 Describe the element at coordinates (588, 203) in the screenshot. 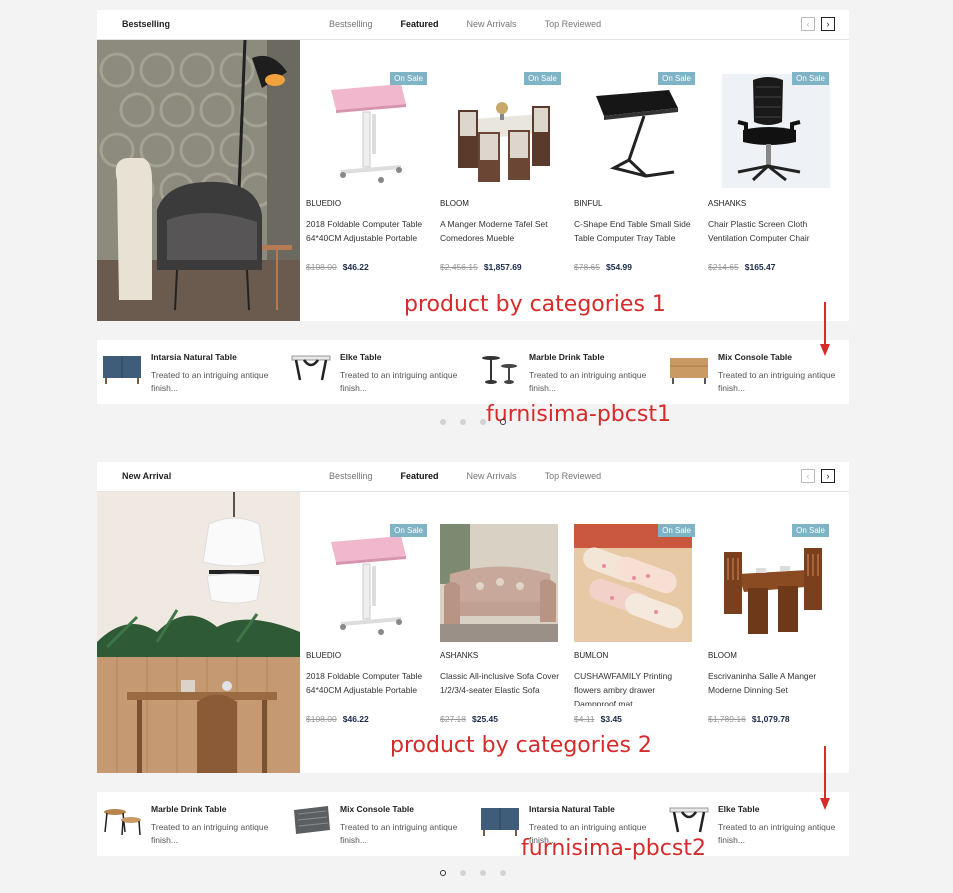

I see `product-brand: BiNFUL` at that location.